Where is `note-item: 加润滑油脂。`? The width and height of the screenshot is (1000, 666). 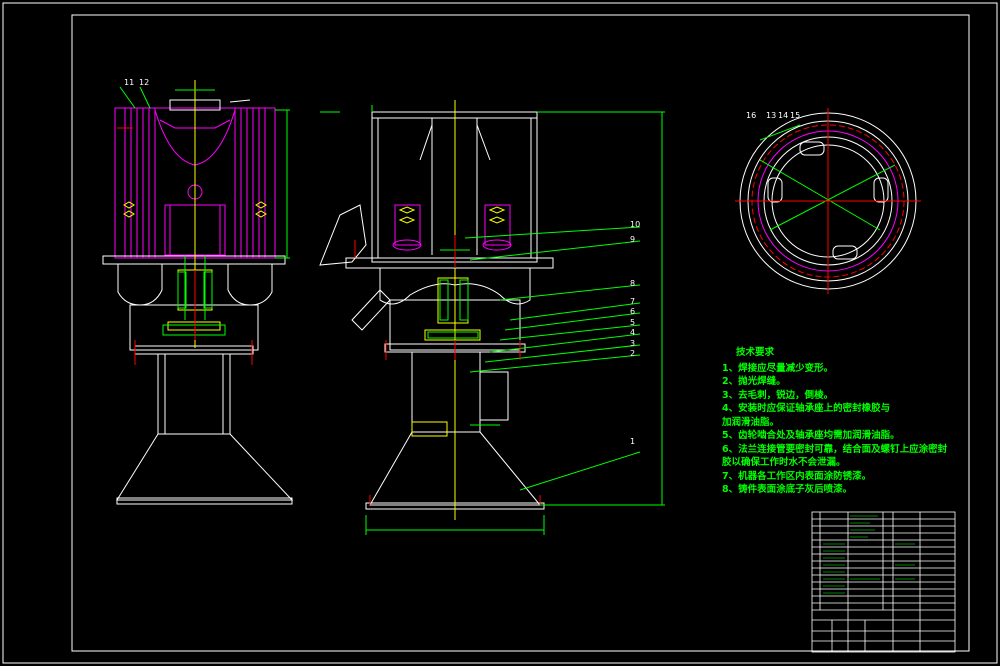 note-item: 加润滑油脂。 is located at coordinates (751, 422).